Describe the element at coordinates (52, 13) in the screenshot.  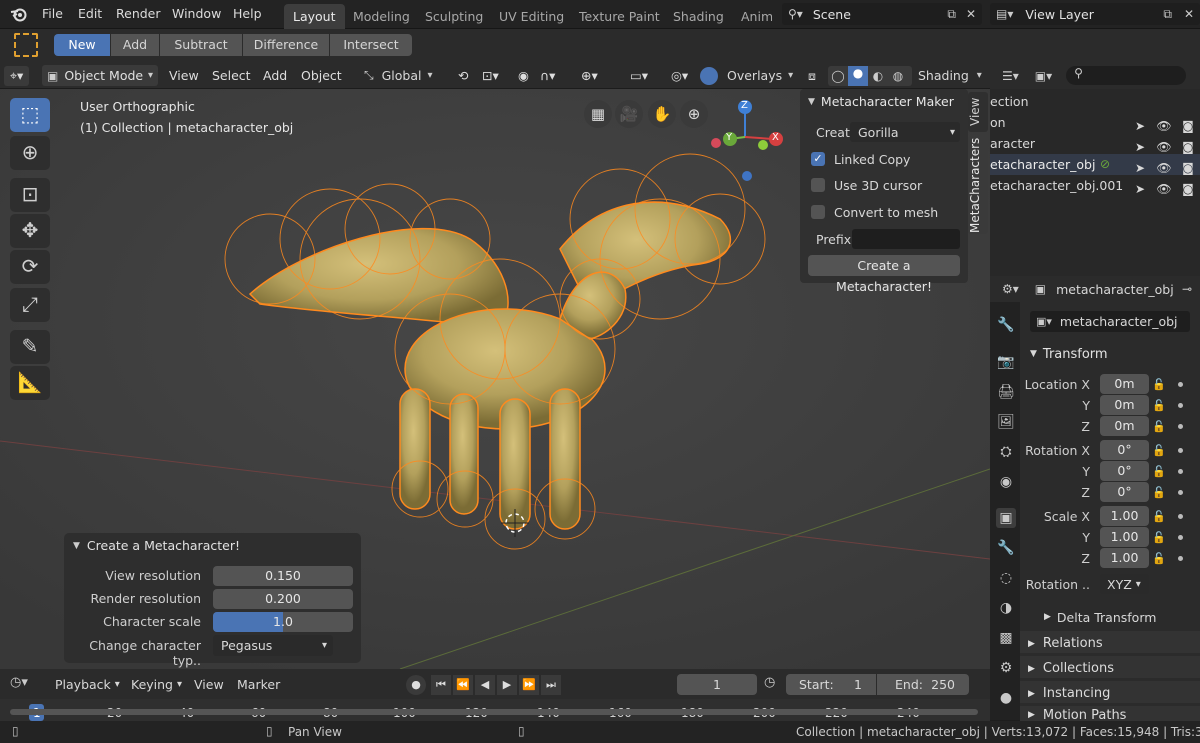
I see `menu-file: File` at that location.